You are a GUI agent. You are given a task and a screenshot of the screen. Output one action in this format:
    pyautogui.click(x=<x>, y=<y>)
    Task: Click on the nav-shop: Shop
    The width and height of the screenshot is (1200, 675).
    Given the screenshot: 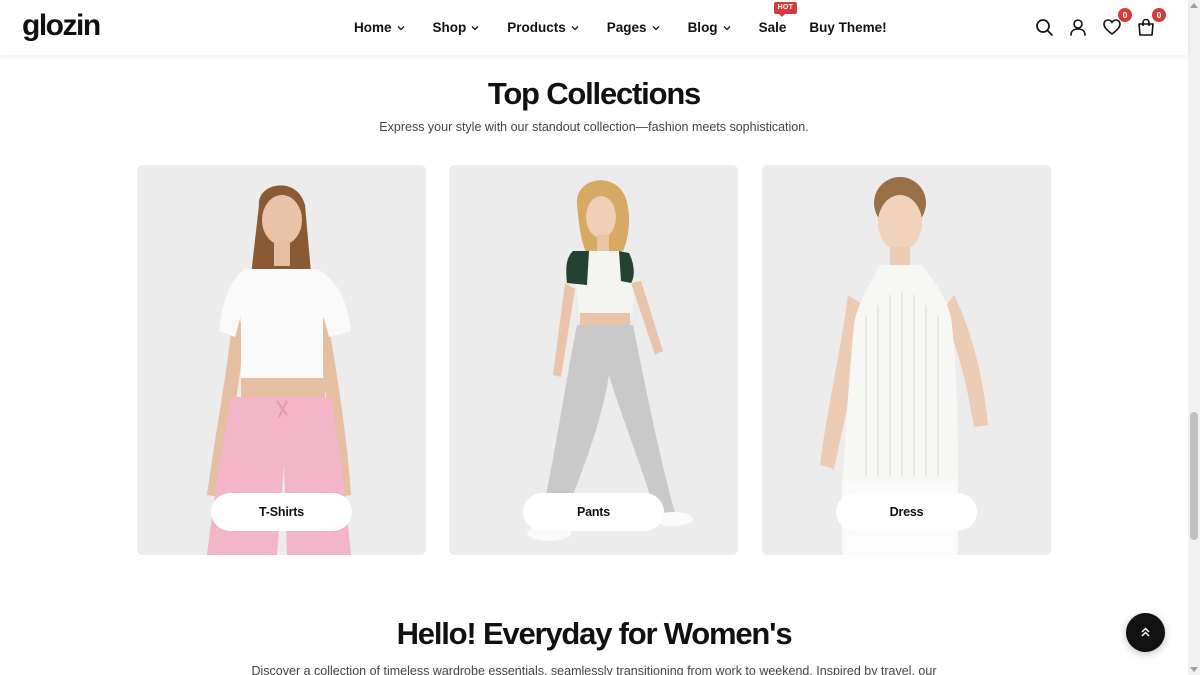 What is the action you would take?
    pyautogui.click(x=456, y=27)
    